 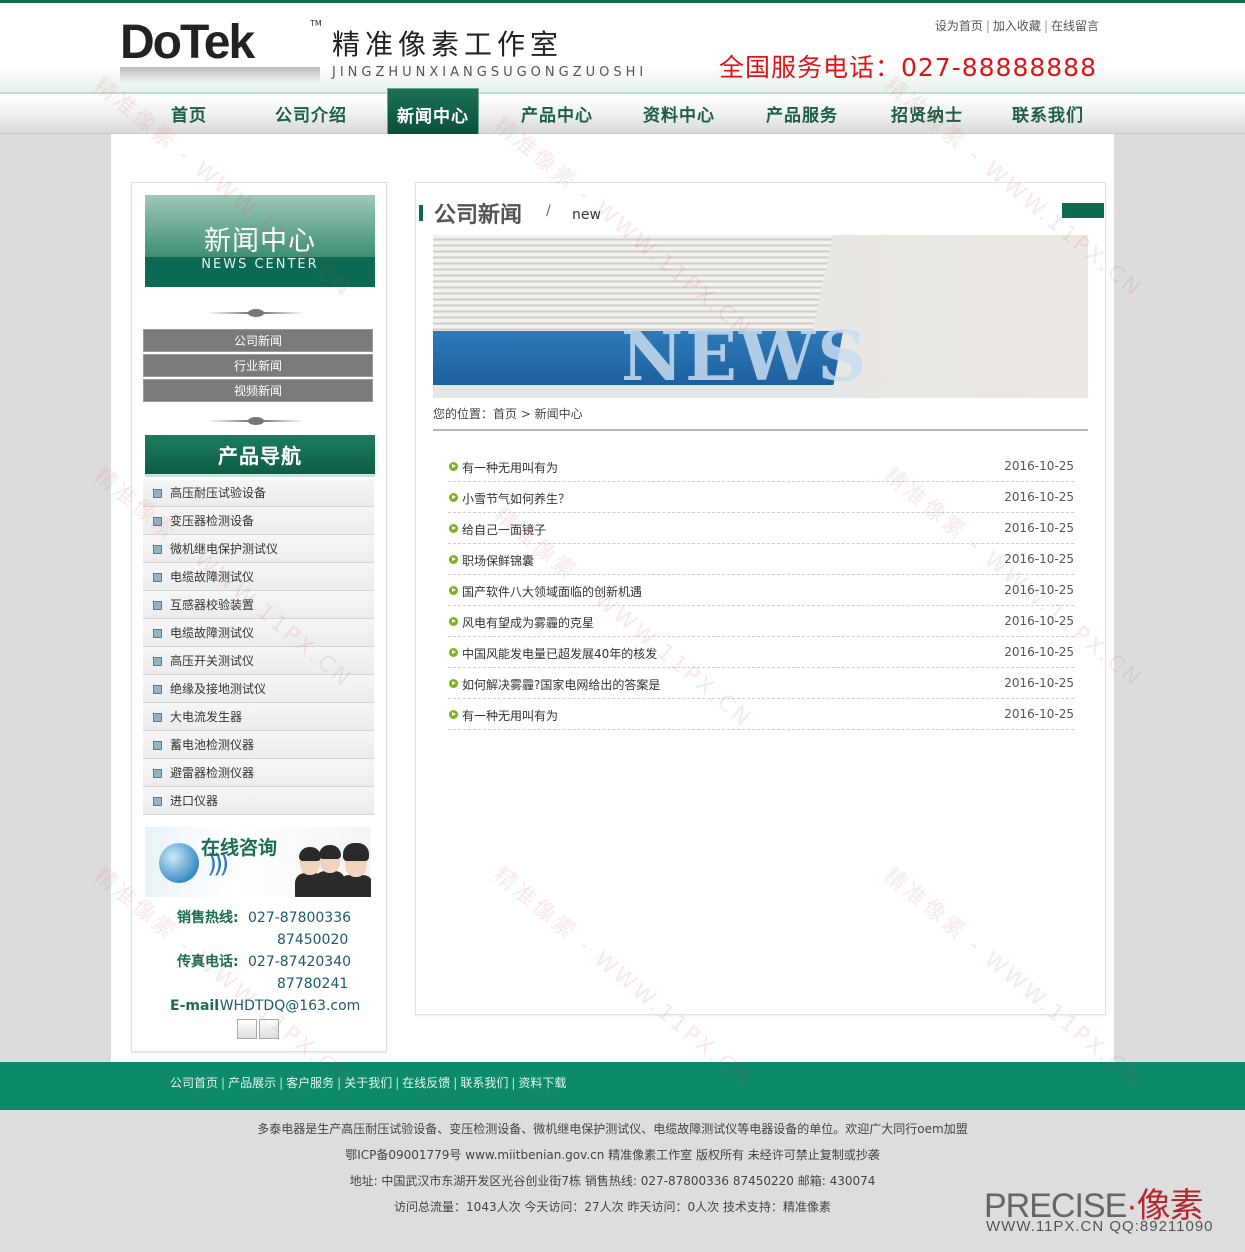 What do you see at coordinates (187, 42) in the screenshot?
I see `logo-mark: DoTek` at bounding box center [187, 42].